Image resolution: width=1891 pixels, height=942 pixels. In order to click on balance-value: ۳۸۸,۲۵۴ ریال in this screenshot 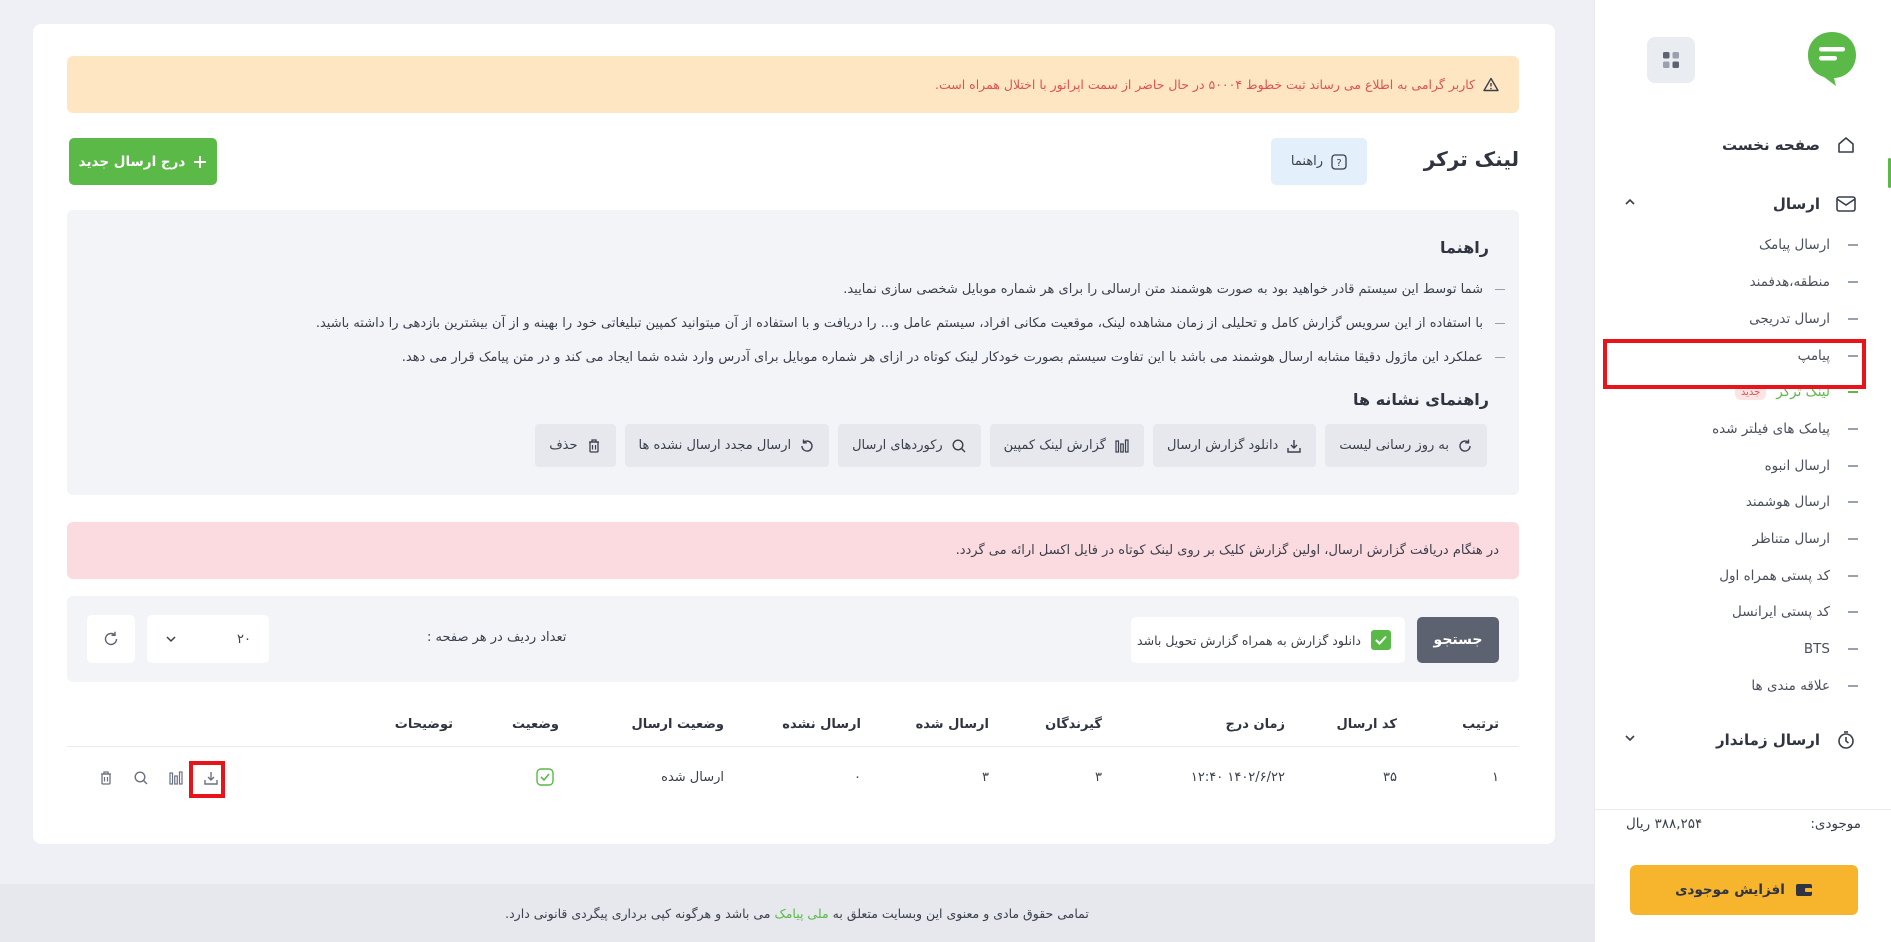, I will do `click(1664, 824)`.